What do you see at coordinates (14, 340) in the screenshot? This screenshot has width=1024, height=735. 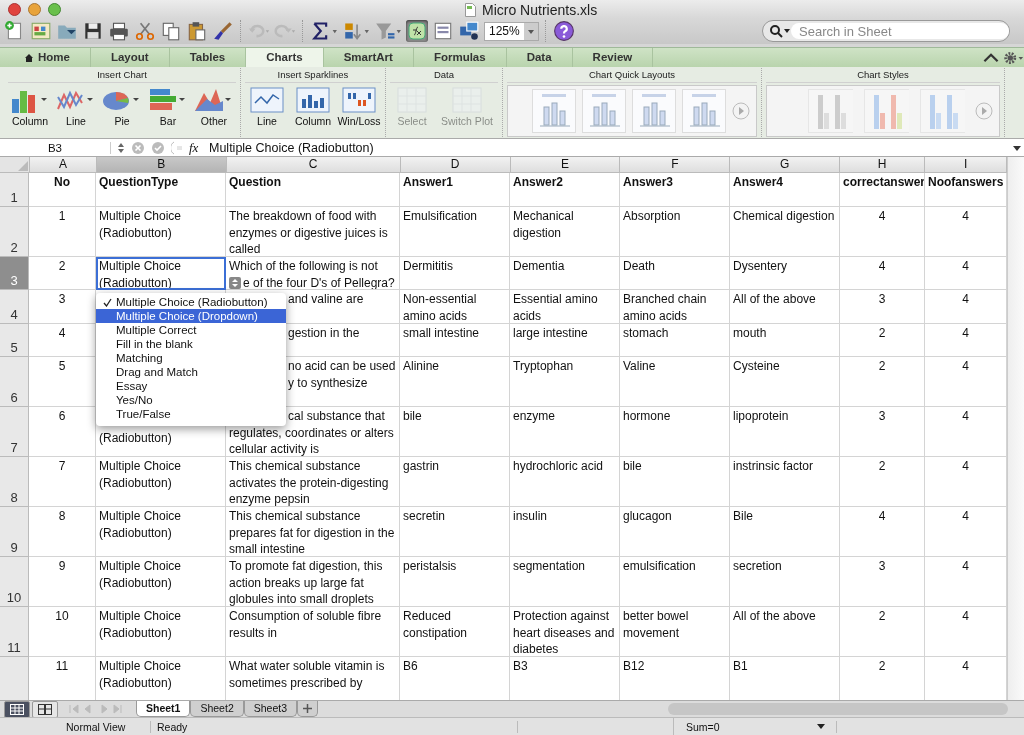 I see `row-header: 5` at bounding box center [14, 340].